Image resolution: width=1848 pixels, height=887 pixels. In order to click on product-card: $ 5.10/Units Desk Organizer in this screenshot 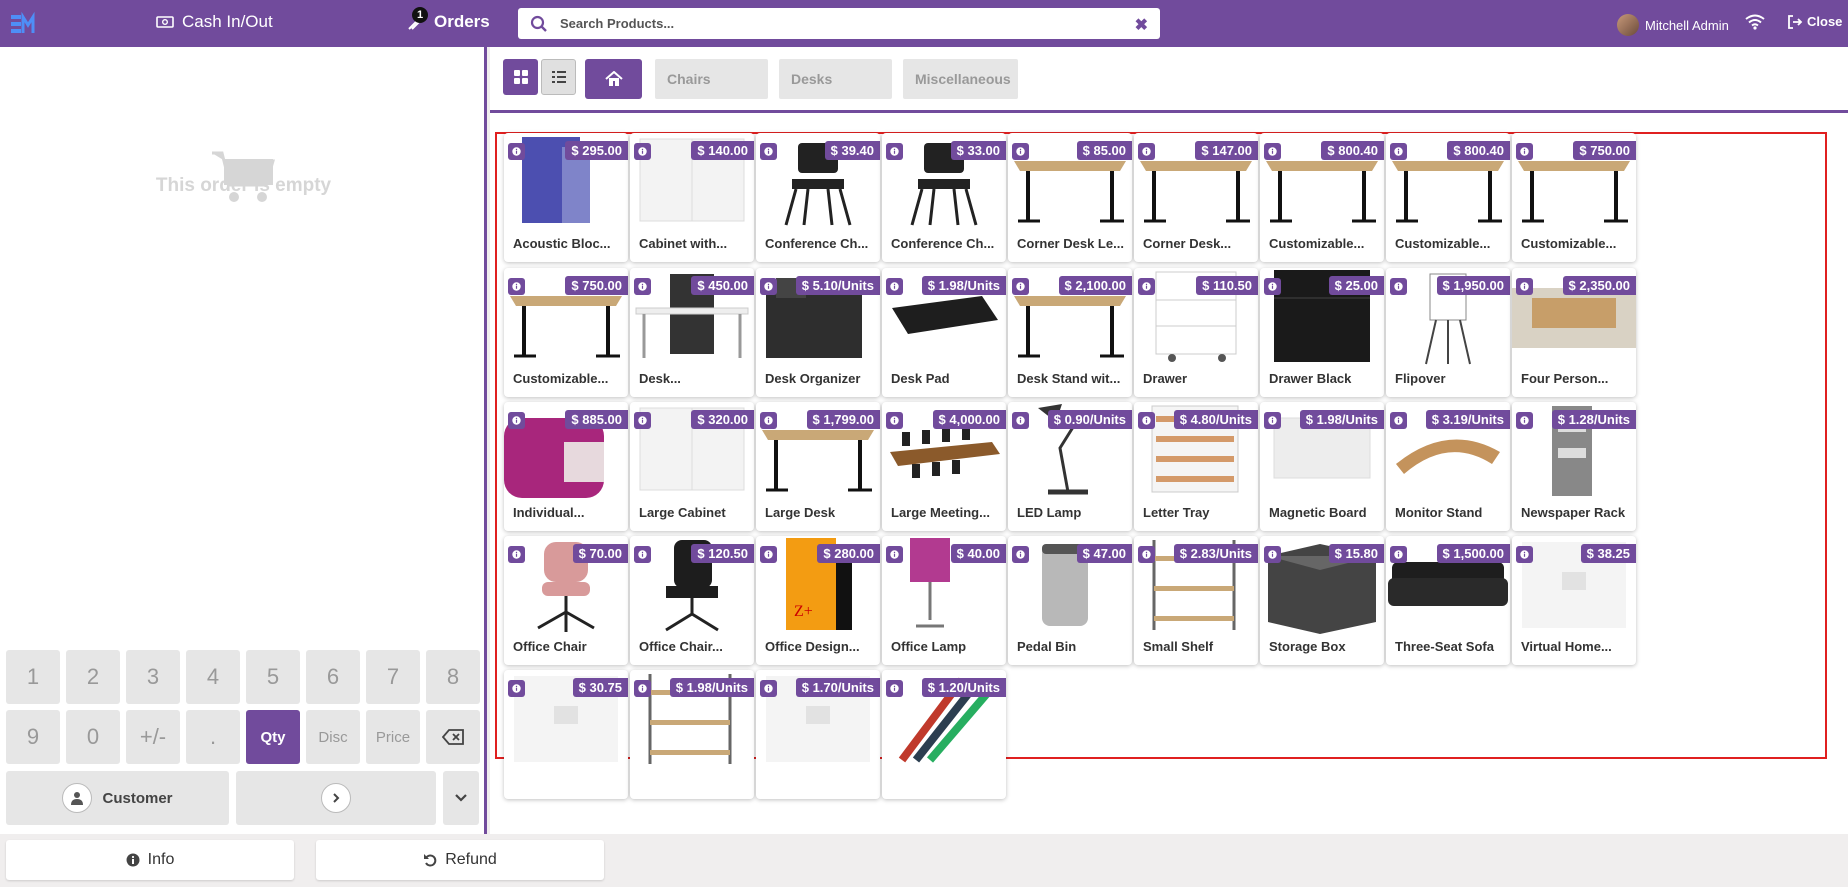, I will do `click(818, 332)`.